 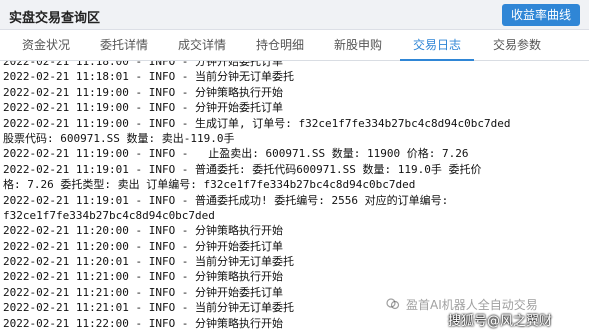 I want to click on log-line: 2022-02-21 11:18:00 - INFO - 分钟开始委托订单, so click(x=143, y=64).